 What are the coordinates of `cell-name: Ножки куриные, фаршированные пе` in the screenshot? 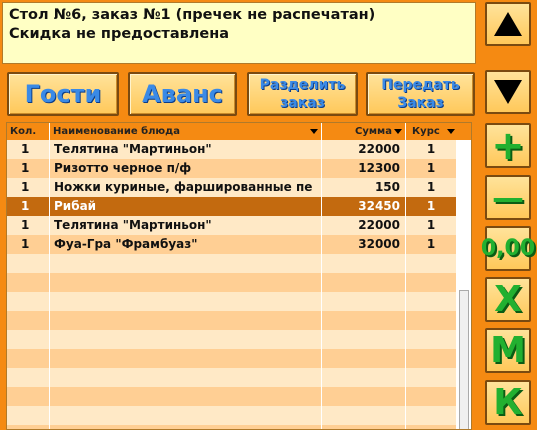 It's located at (186, 187).